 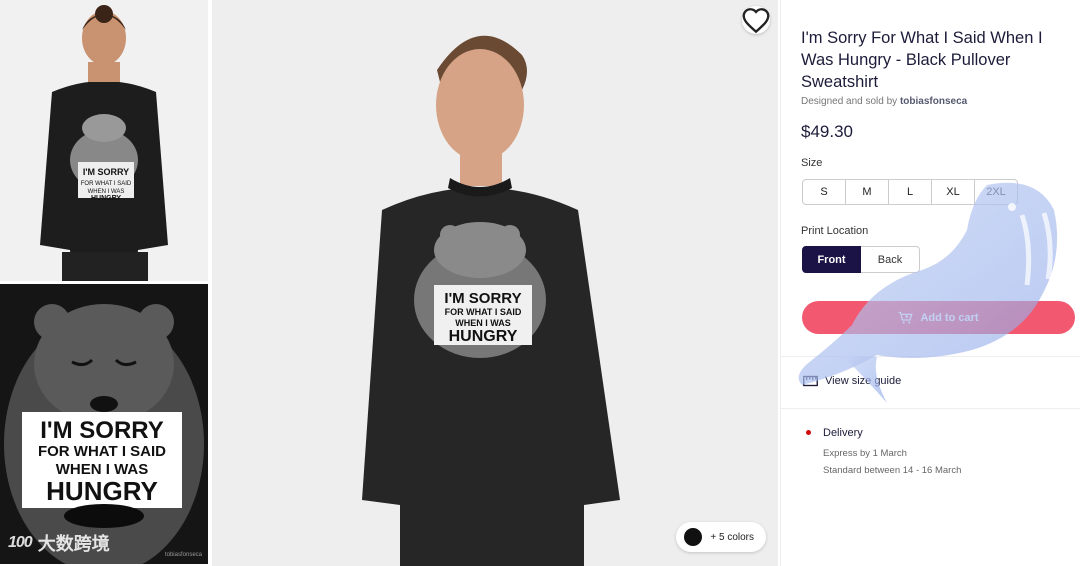 I want to click on print-location-back: Back, so click(x=890, y=259).